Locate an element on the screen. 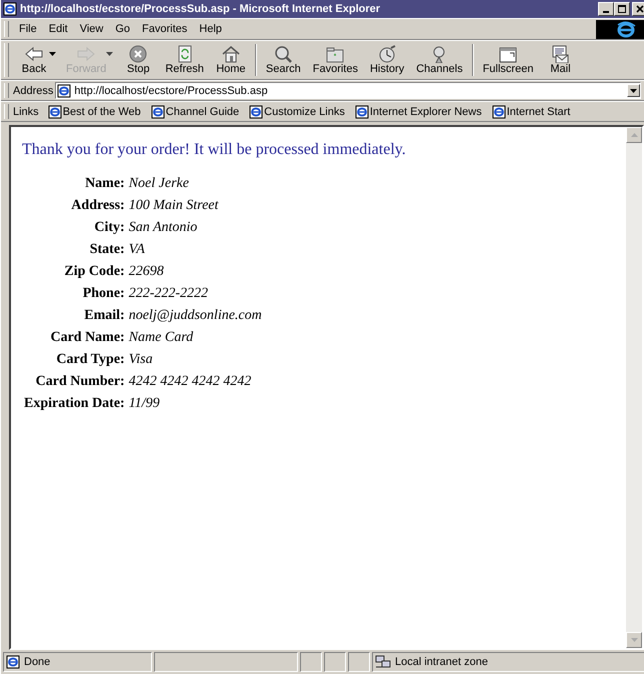  field-label: State: is located at coordinates (107, 250).